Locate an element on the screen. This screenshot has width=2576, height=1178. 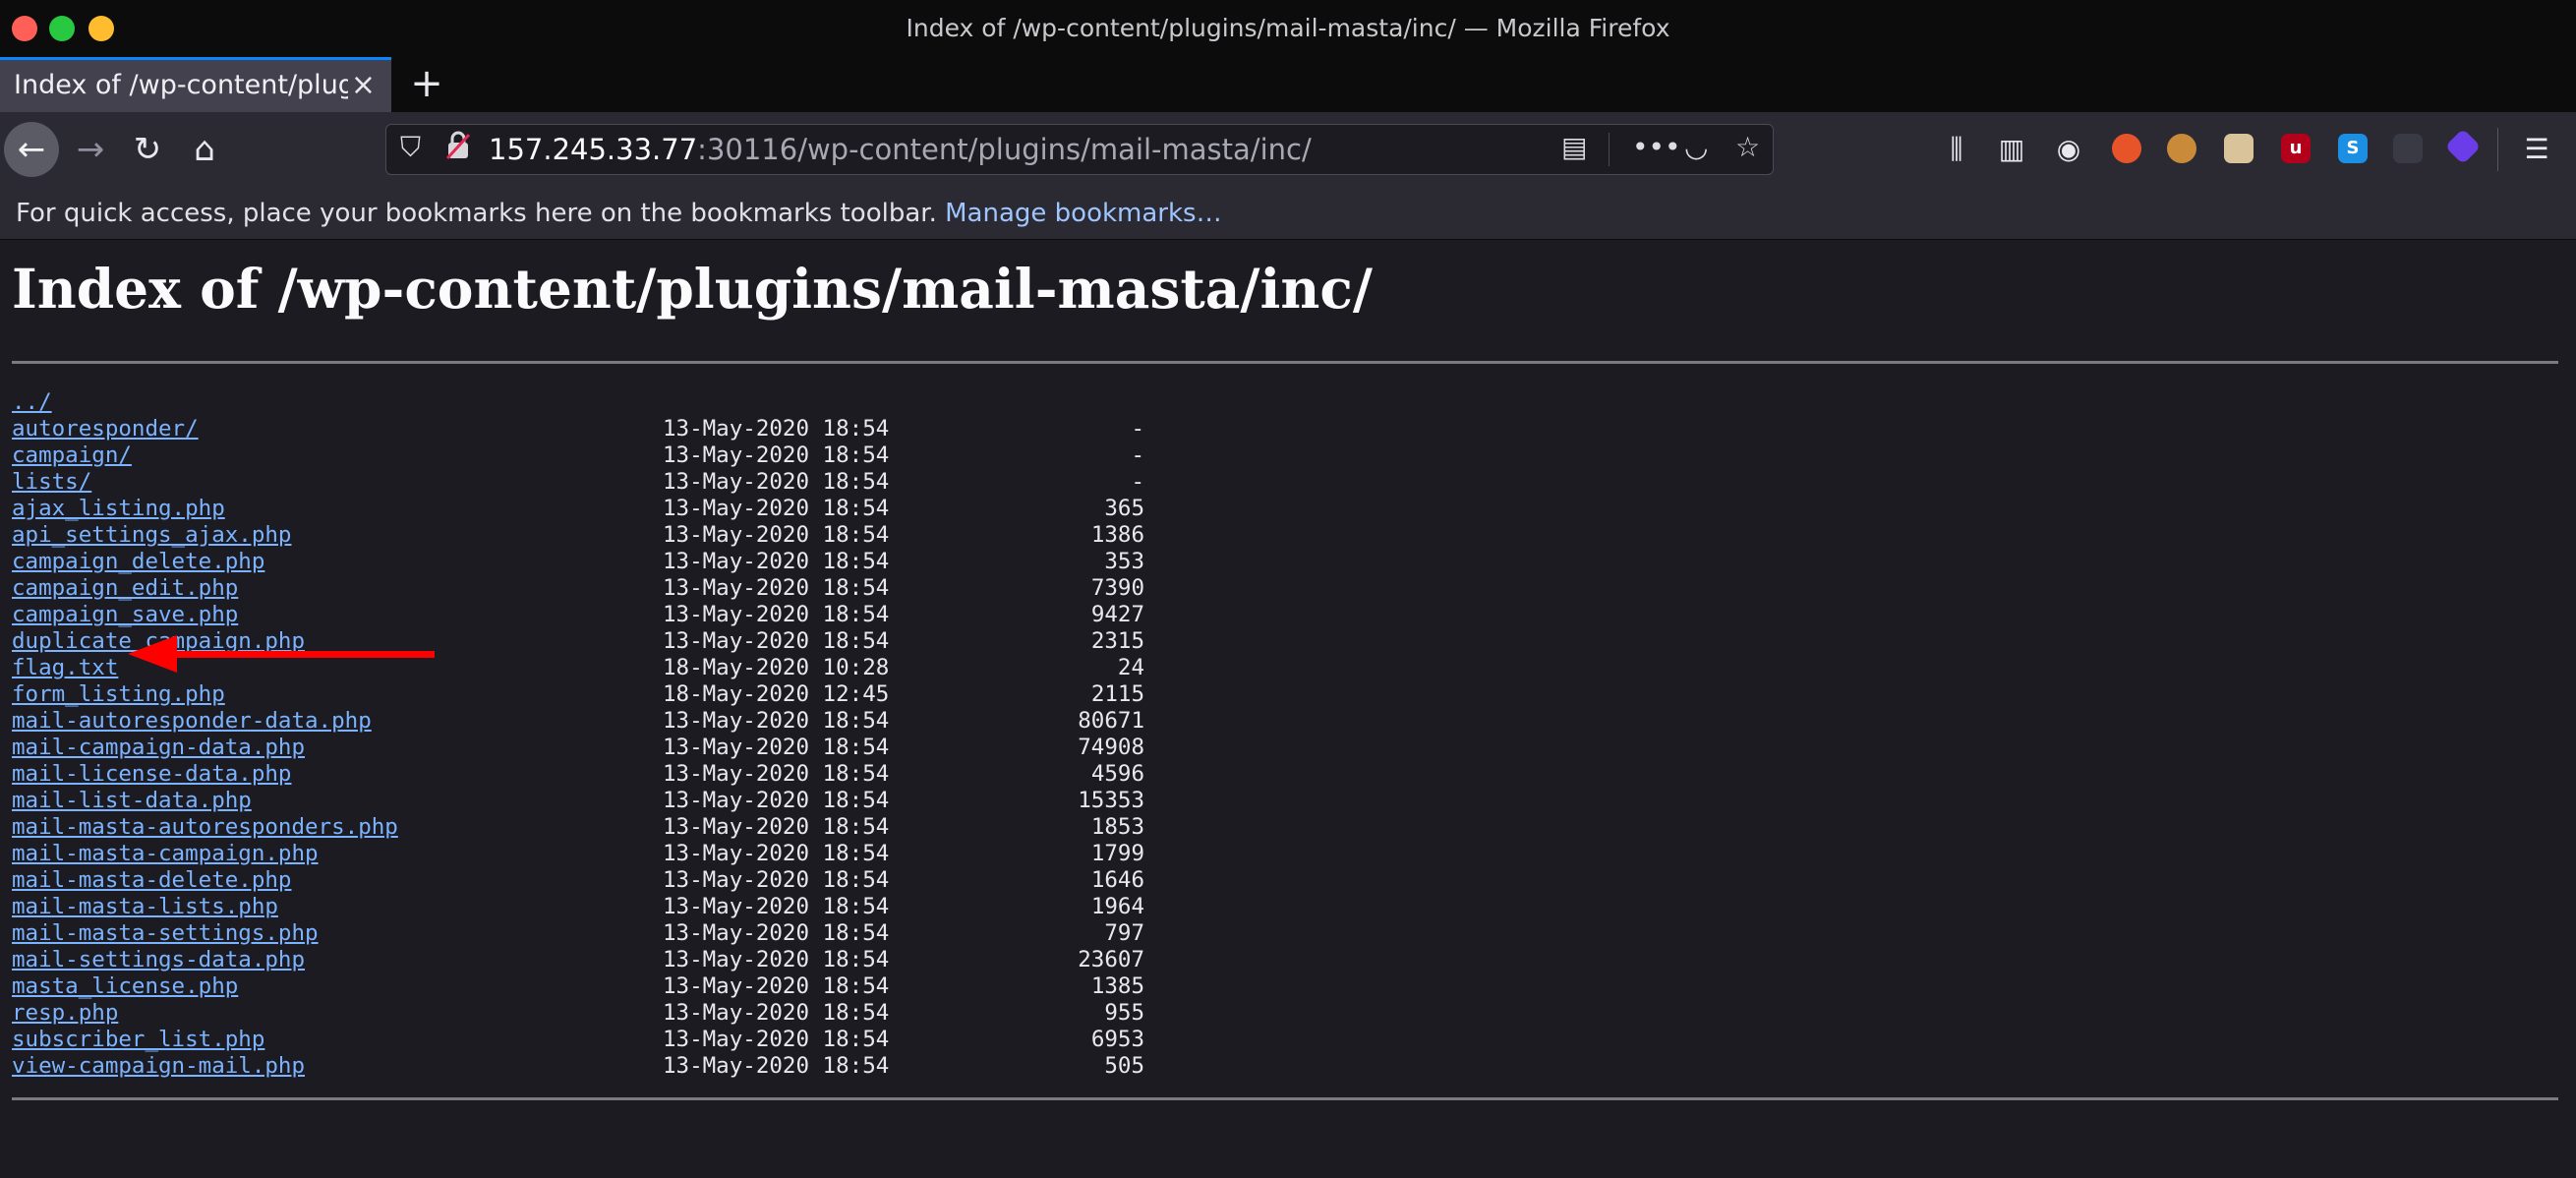
listing-row: campaign_delete.php 13-May-2020 18:54 353 is located at coordinates (700, 562).